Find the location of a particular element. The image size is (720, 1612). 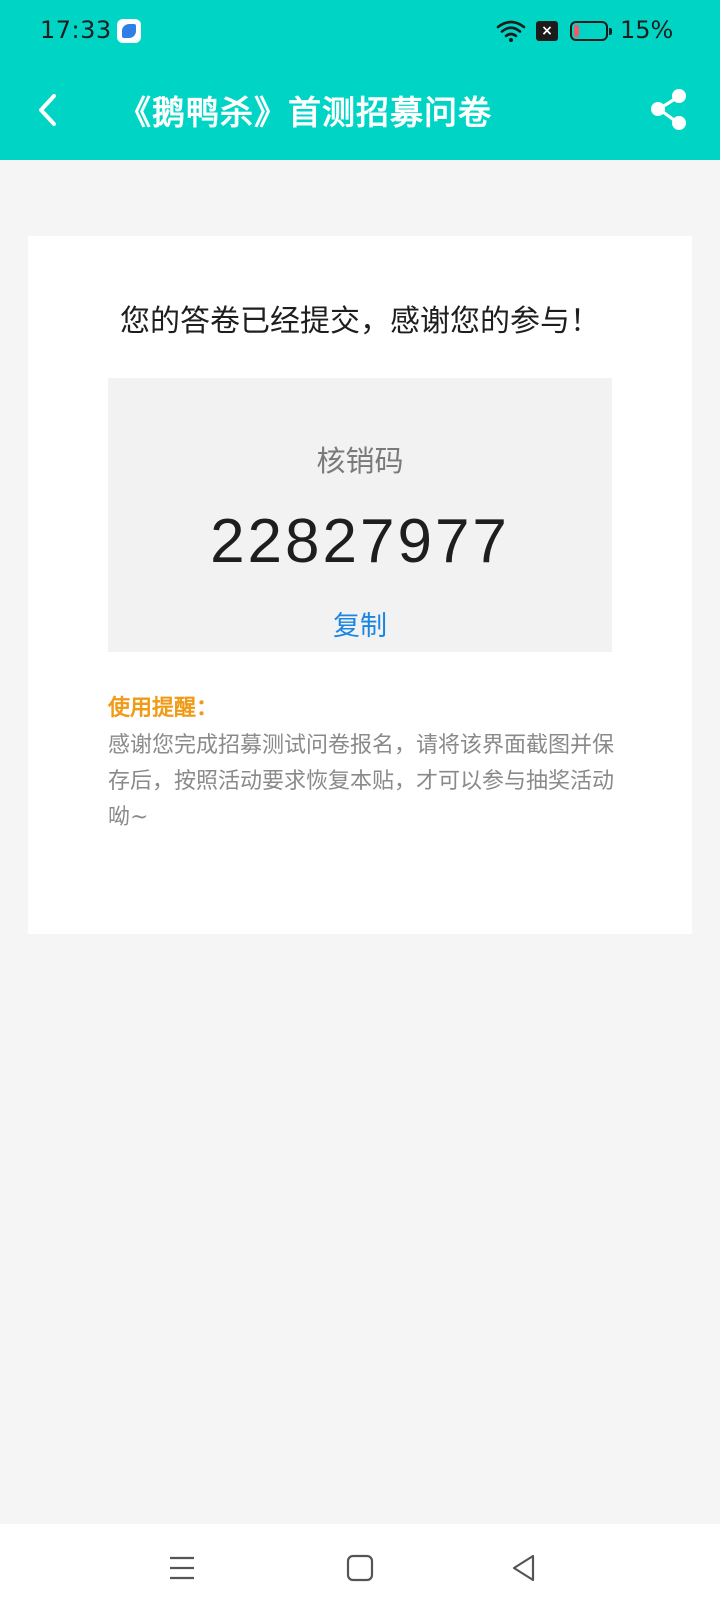

page-title: 《鹅鸭杀》首测招募问卷 is located at coordinates (305, 112).